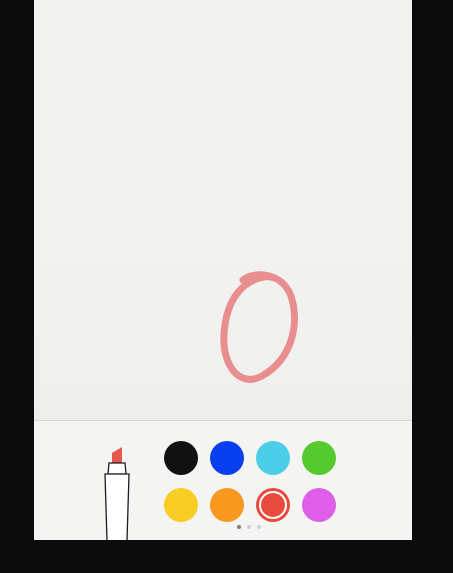 This screenshot has width=453, height=573. I want to click on color-swatch-red, so click(273, 505).